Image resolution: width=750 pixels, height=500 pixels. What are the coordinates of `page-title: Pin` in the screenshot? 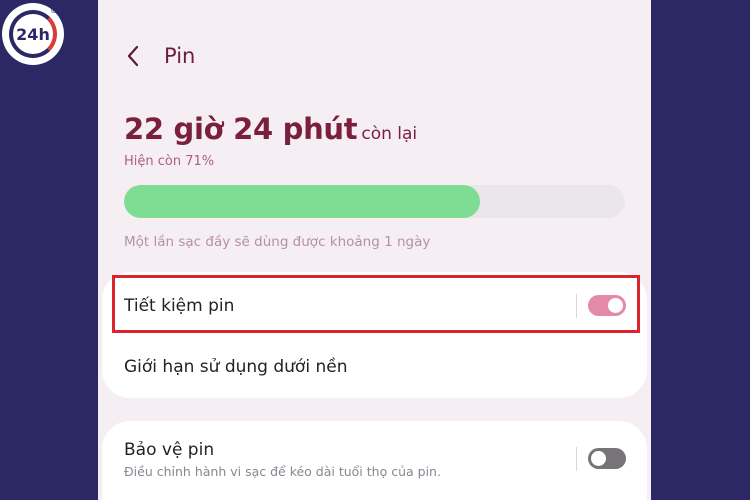 It's located at (180, 56).